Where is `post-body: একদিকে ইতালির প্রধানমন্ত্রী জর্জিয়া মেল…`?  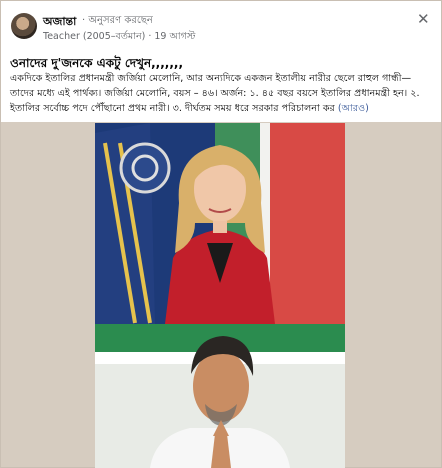
post-body: একদিকে ইতালির প্রধানমন্ত্রী জর্জিয়া মেল… is located at coordinates (222, 93).